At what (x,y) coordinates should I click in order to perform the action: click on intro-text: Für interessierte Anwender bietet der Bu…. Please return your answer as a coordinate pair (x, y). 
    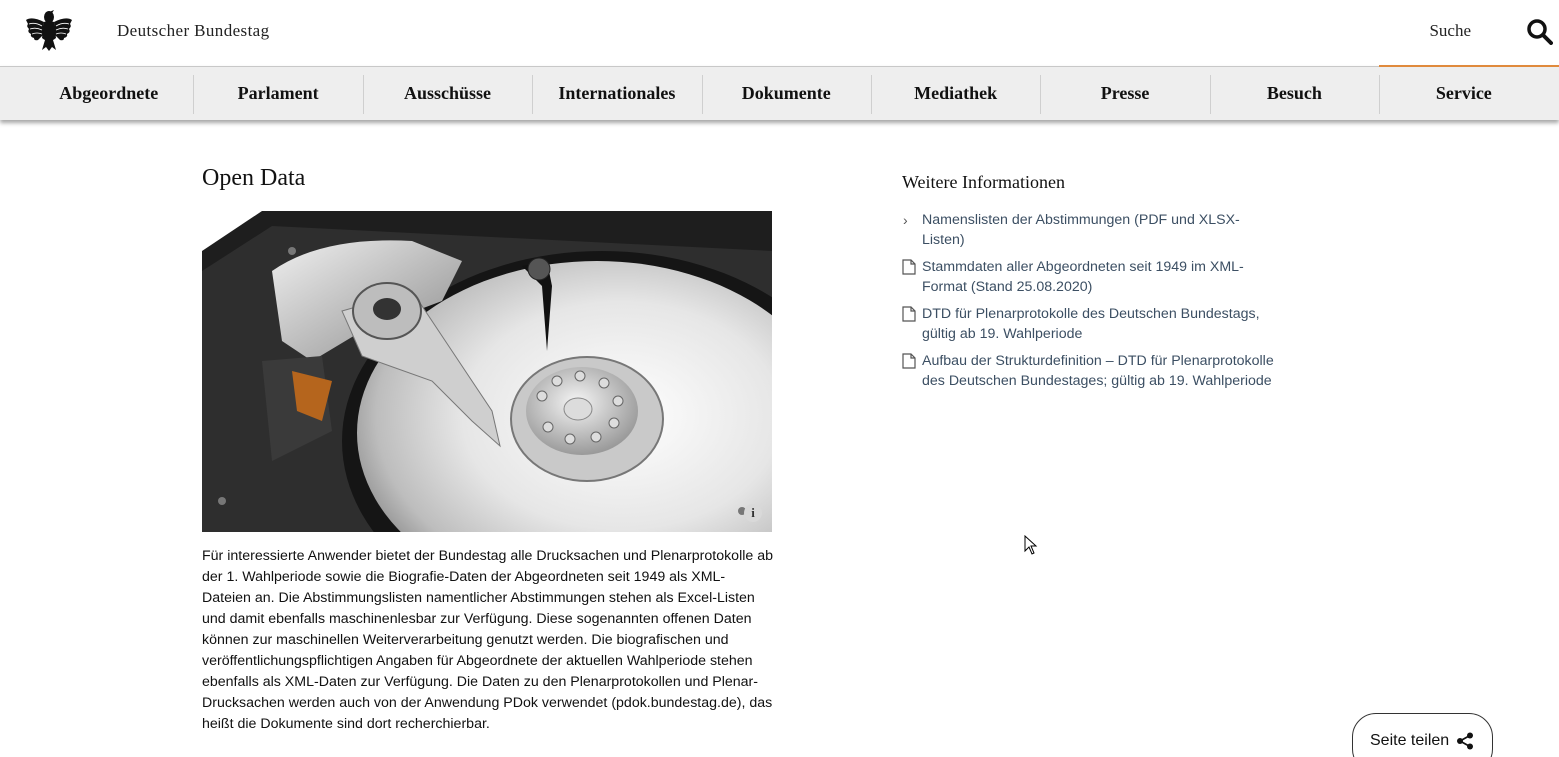
    Looking at the image, I should click on (487, 640).